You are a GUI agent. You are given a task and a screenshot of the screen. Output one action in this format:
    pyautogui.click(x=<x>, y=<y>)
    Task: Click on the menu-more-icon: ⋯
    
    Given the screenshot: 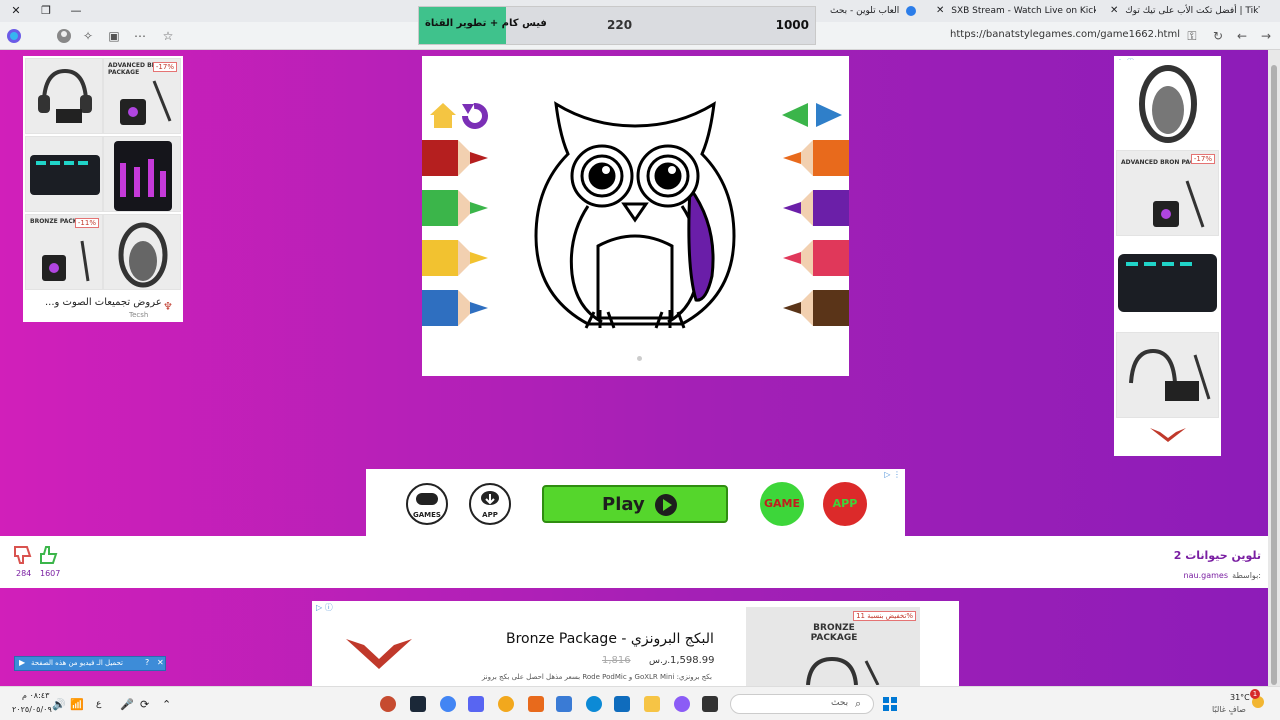 What is the action you would take?
    pyautogui.click(x=140, y=36)
    